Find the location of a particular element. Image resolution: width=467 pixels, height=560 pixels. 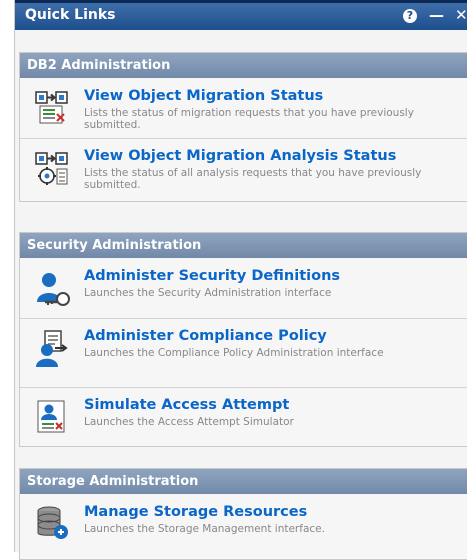

user-policy-icon is located at coordinates (52, 348).